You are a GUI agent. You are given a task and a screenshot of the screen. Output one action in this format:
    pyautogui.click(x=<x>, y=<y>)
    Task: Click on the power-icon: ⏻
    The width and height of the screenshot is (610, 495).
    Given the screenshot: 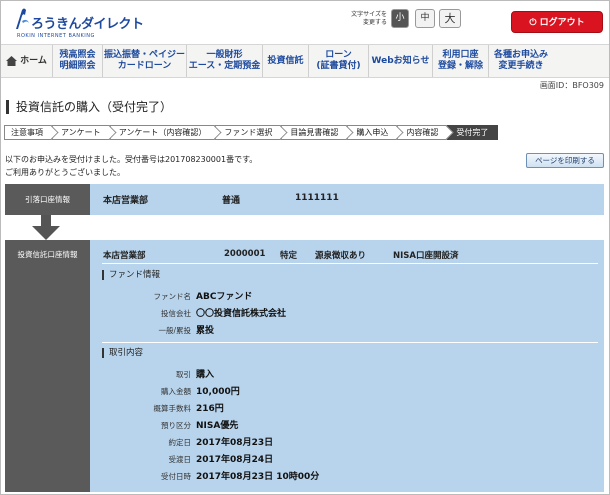 What is the action you would take?
    pyautogui.click(x=534, y=23)
    